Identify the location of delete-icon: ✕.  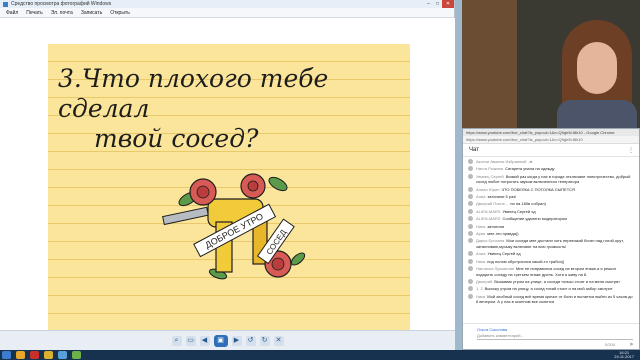
(278, 340).